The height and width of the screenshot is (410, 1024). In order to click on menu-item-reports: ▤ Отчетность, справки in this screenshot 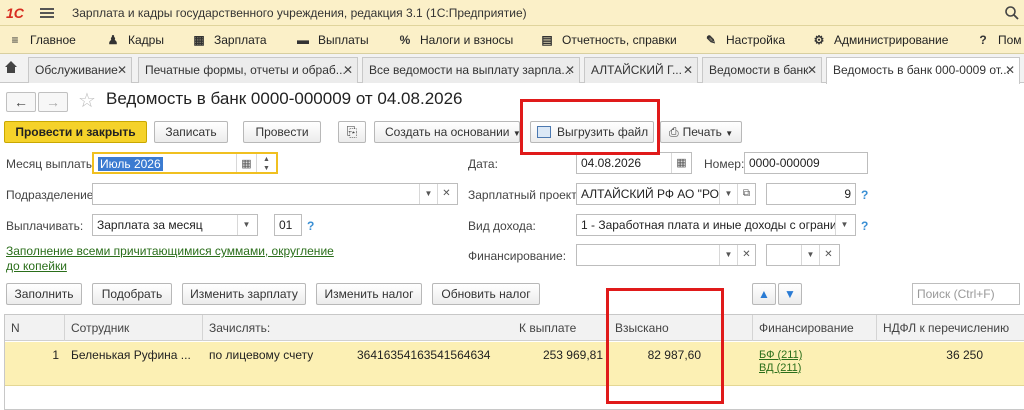, I will do `click(608, 40)`.